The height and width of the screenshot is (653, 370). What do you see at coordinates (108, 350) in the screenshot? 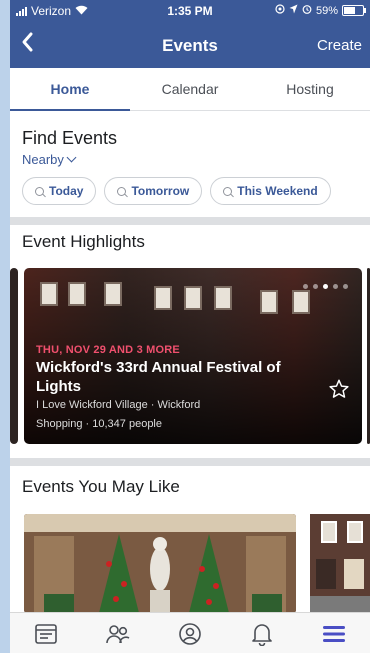
I see `event-date: THU, NOV 29 AND 3 MORE` at bounding box center [108, 350].